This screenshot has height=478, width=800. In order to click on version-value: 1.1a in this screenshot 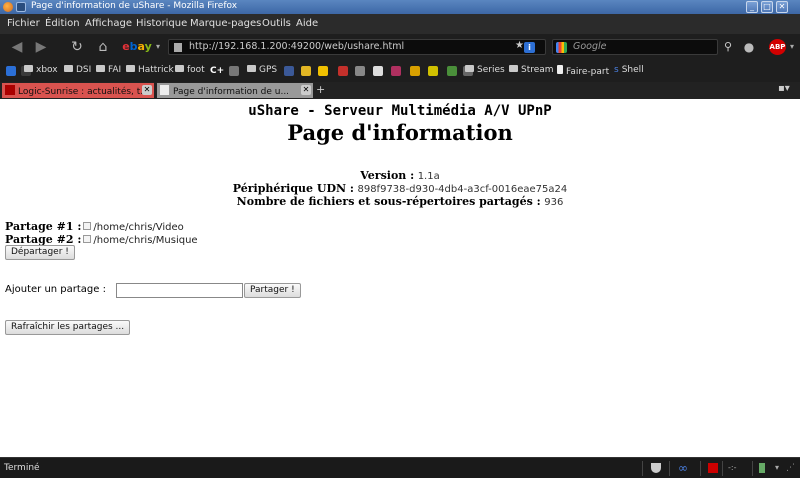, I will do `click(428, 176)`.